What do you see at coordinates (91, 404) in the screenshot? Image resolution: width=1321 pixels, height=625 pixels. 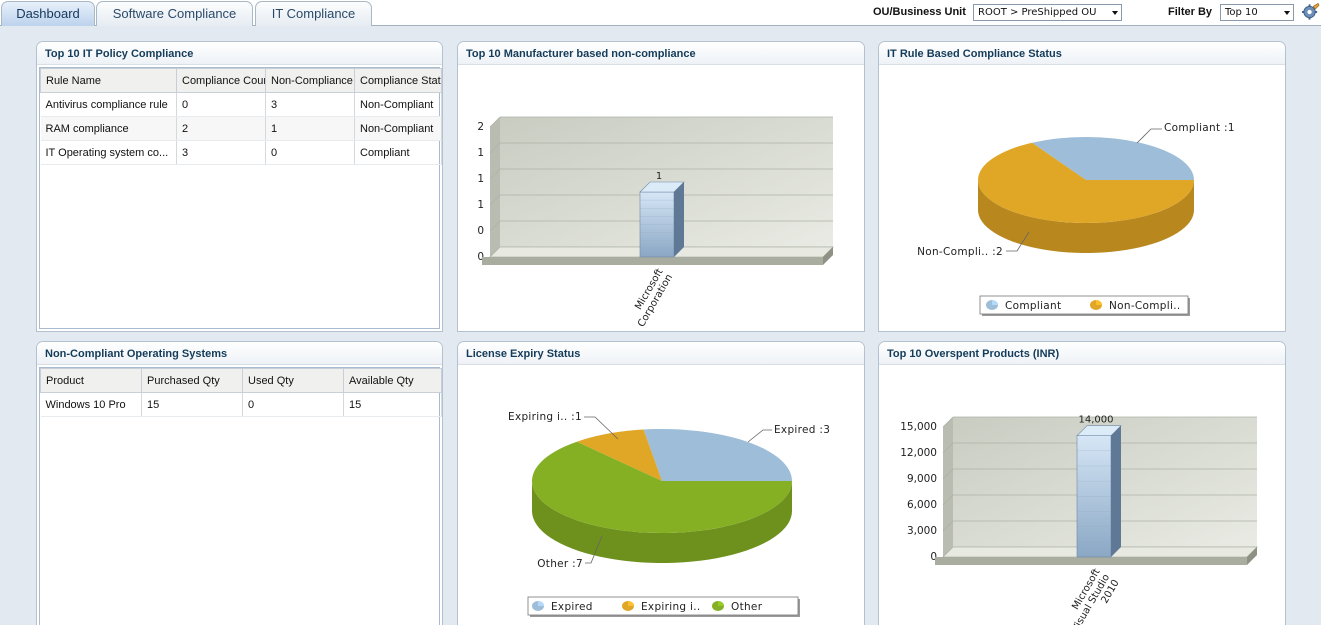 I see `table-cell: Windows 10 Pro` at bounding box center [91, 404].